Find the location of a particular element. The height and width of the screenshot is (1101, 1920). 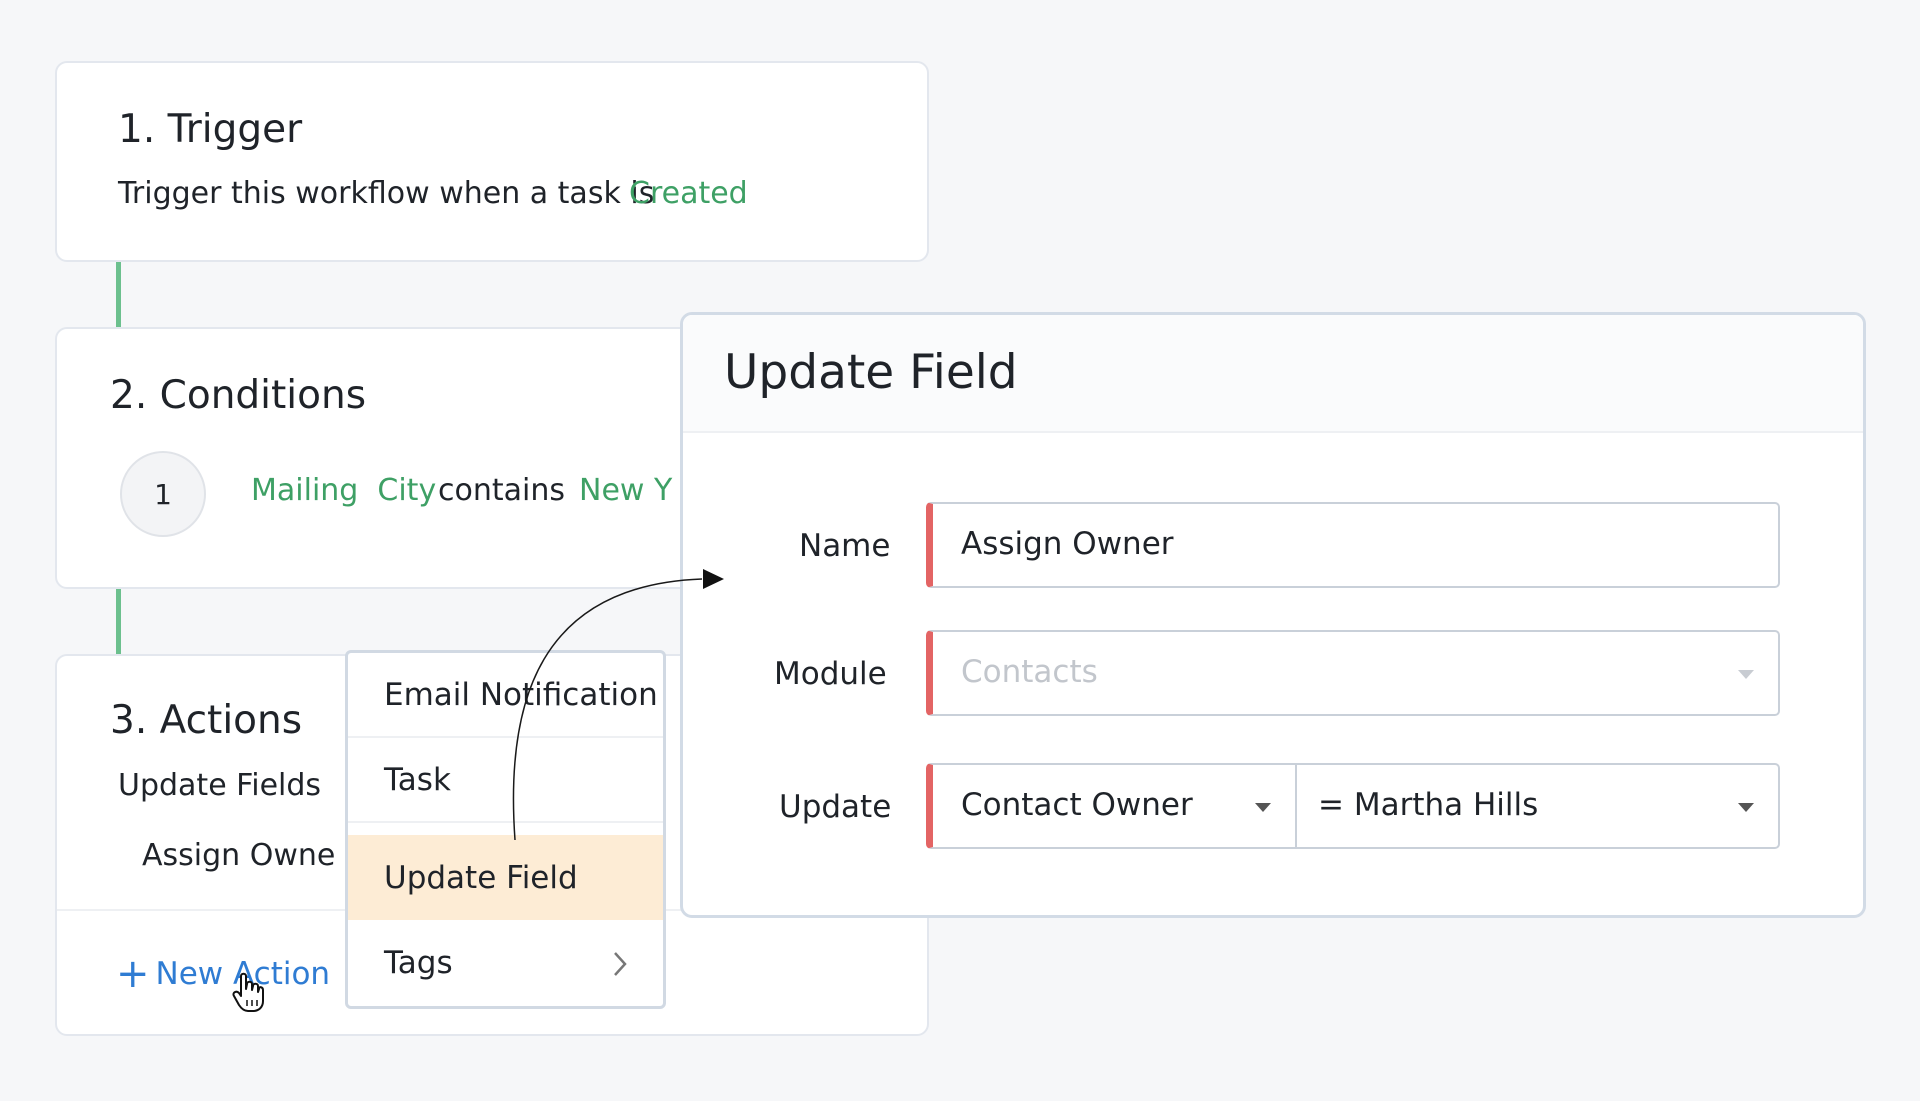

plus-icon: + is located at coordinates (133, 974).